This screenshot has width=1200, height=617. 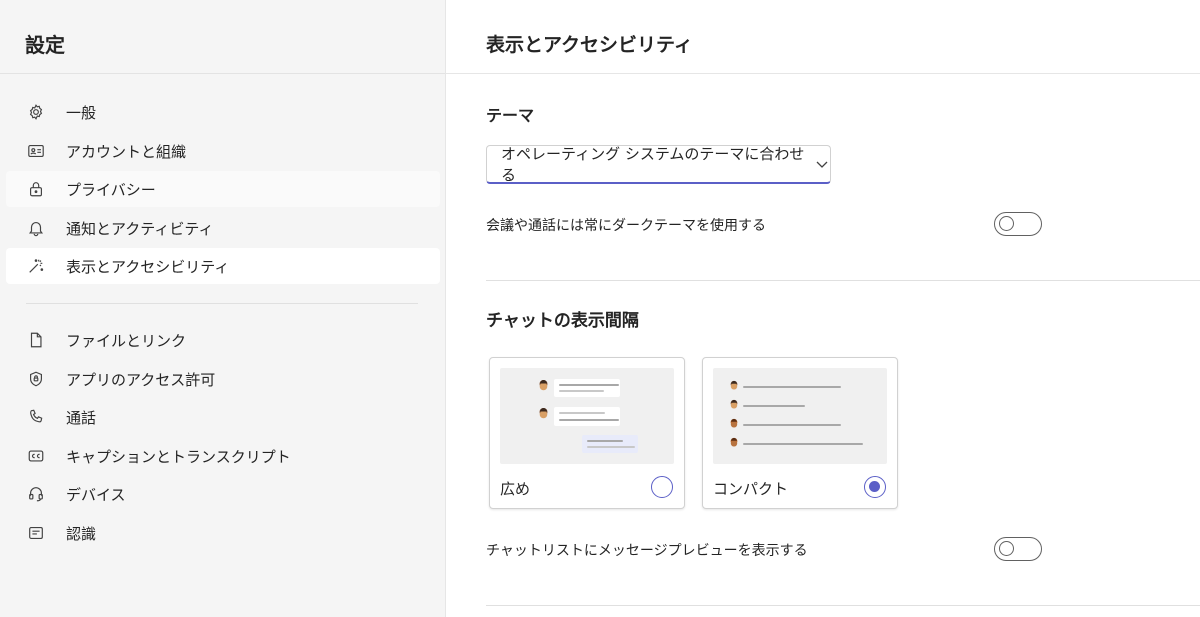 What do you see at coordinates (36, 340) in the screenshot?
I see `document-icon` at bounding box center [36, 340].